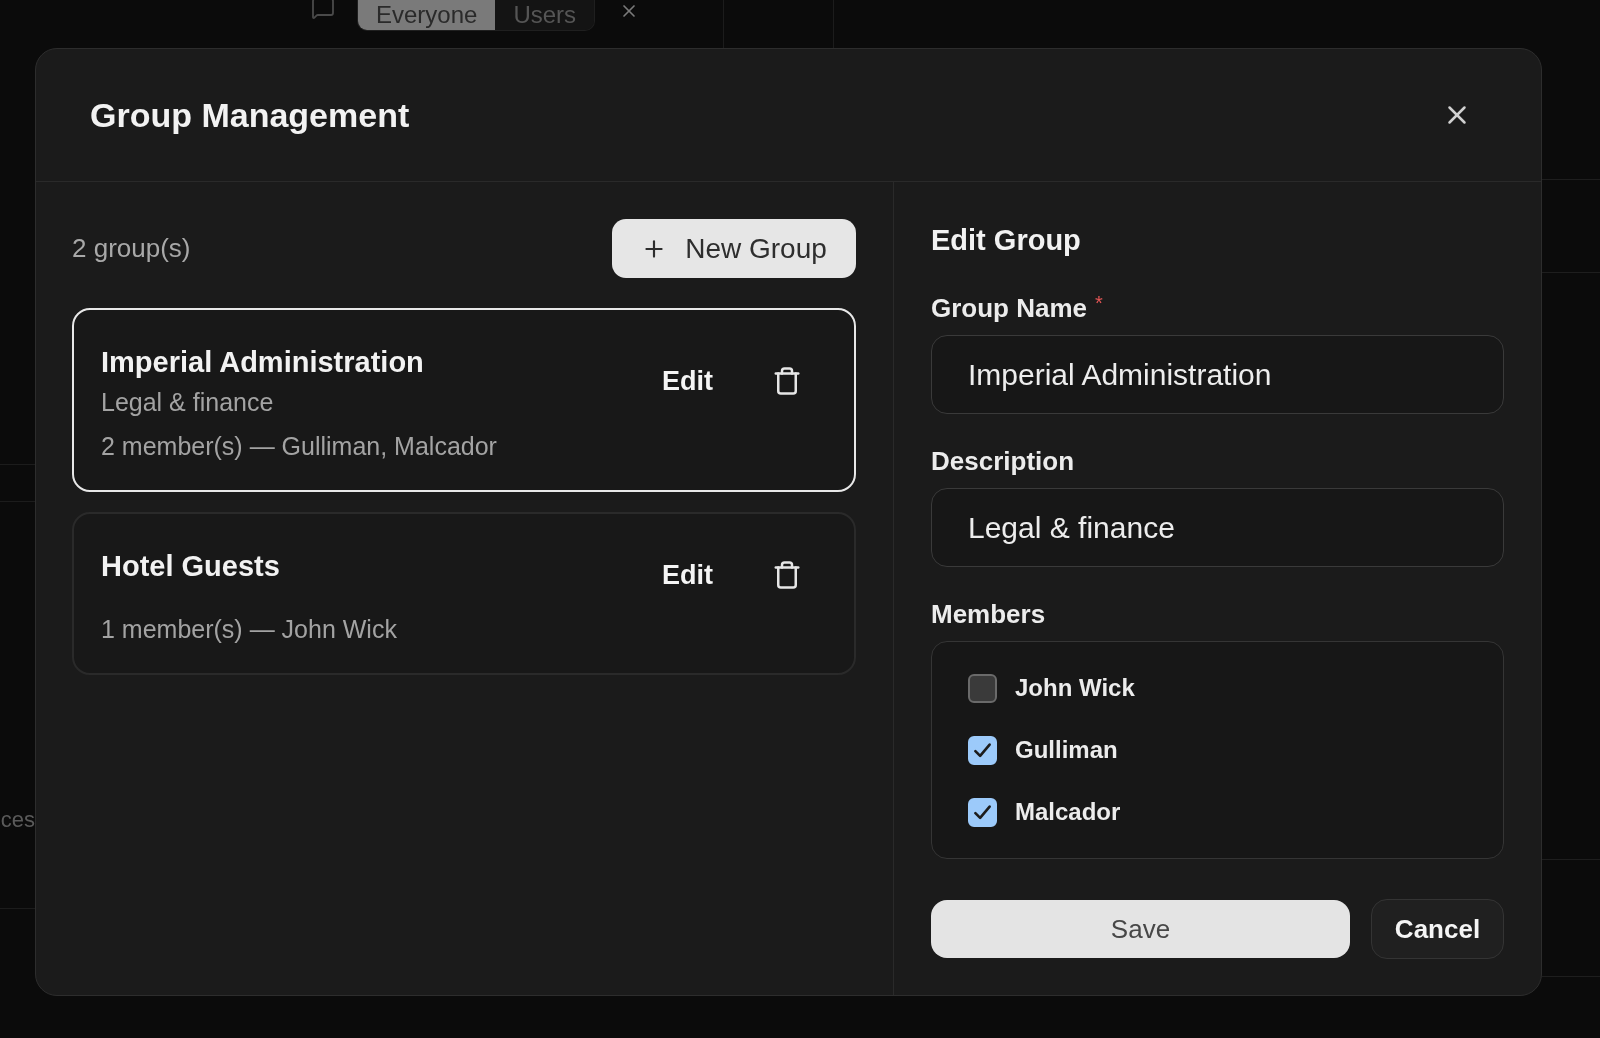 This screenshot has height=1038, width=1600. What do you see at coordinates (1217, 374) in the screenshot?
I see `text-input: Imperial Administration` at bounding box center [1217, 374].